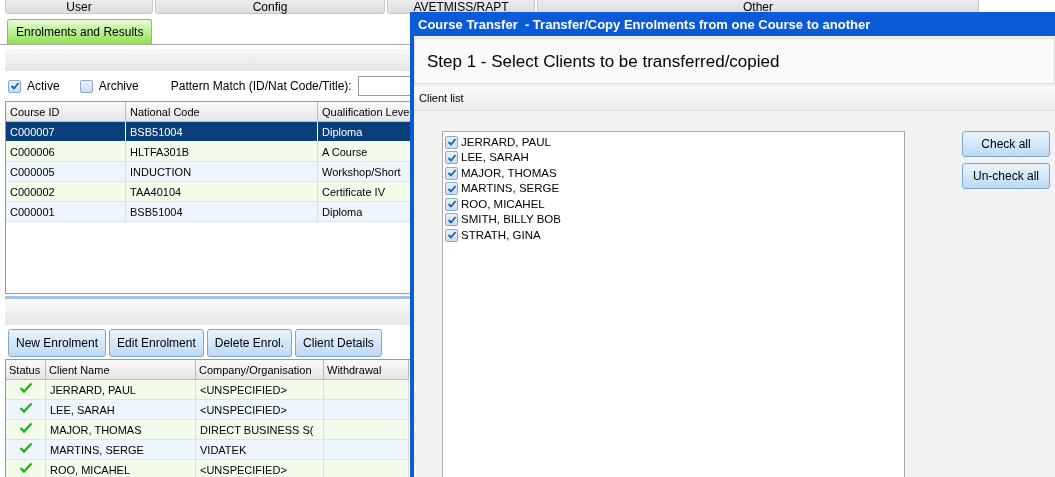 This screenshot has height=477, width=1055. What do you see at coordinates (501, 235) in the screenshot?
I see `list-item-label: STRATH, GINA` at bounding box center [501, 235].